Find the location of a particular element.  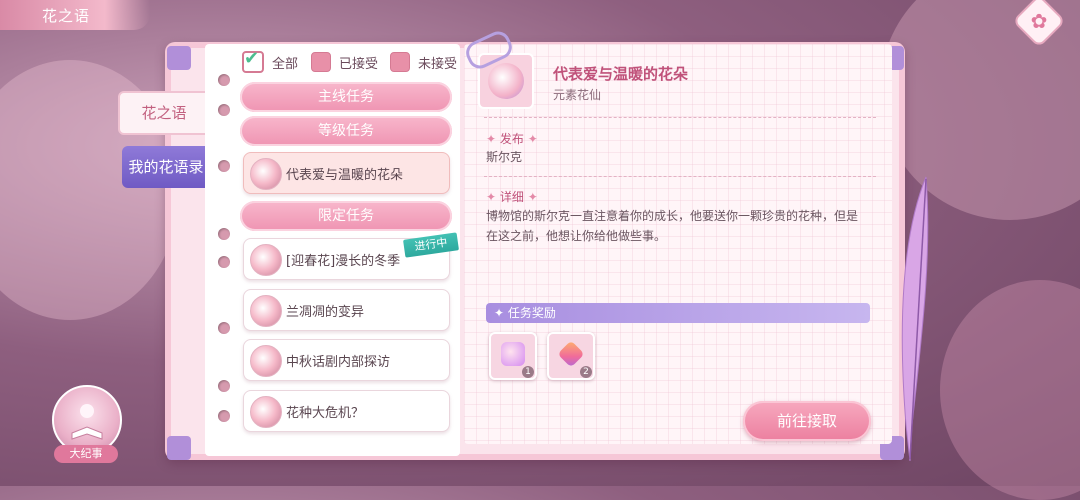

reward-count: 1 is located at coordinates (528, 372).